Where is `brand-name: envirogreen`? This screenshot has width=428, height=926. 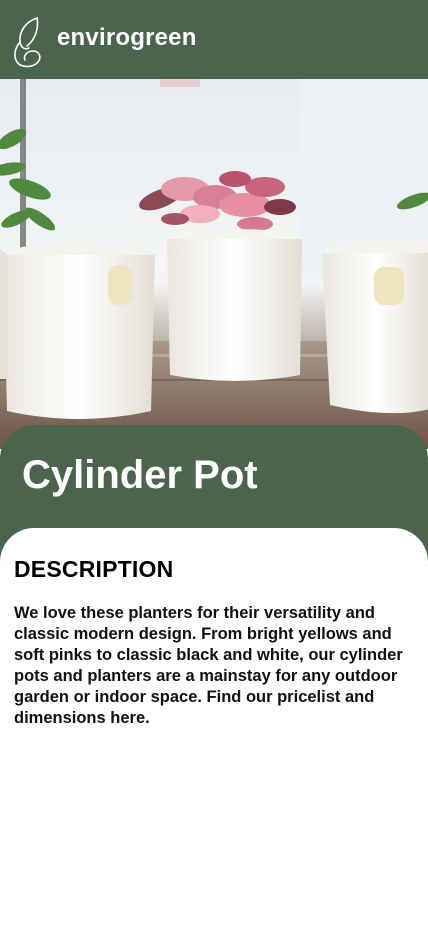
brand-name: envirogreen is located at coordinates (127, 38).